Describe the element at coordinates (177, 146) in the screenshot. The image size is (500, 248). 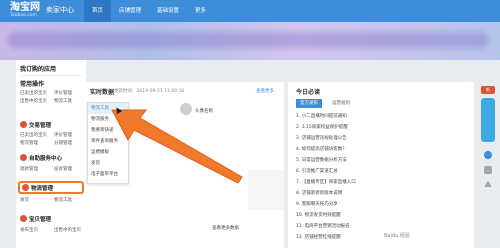
I see `annotation-arrow` at that location.